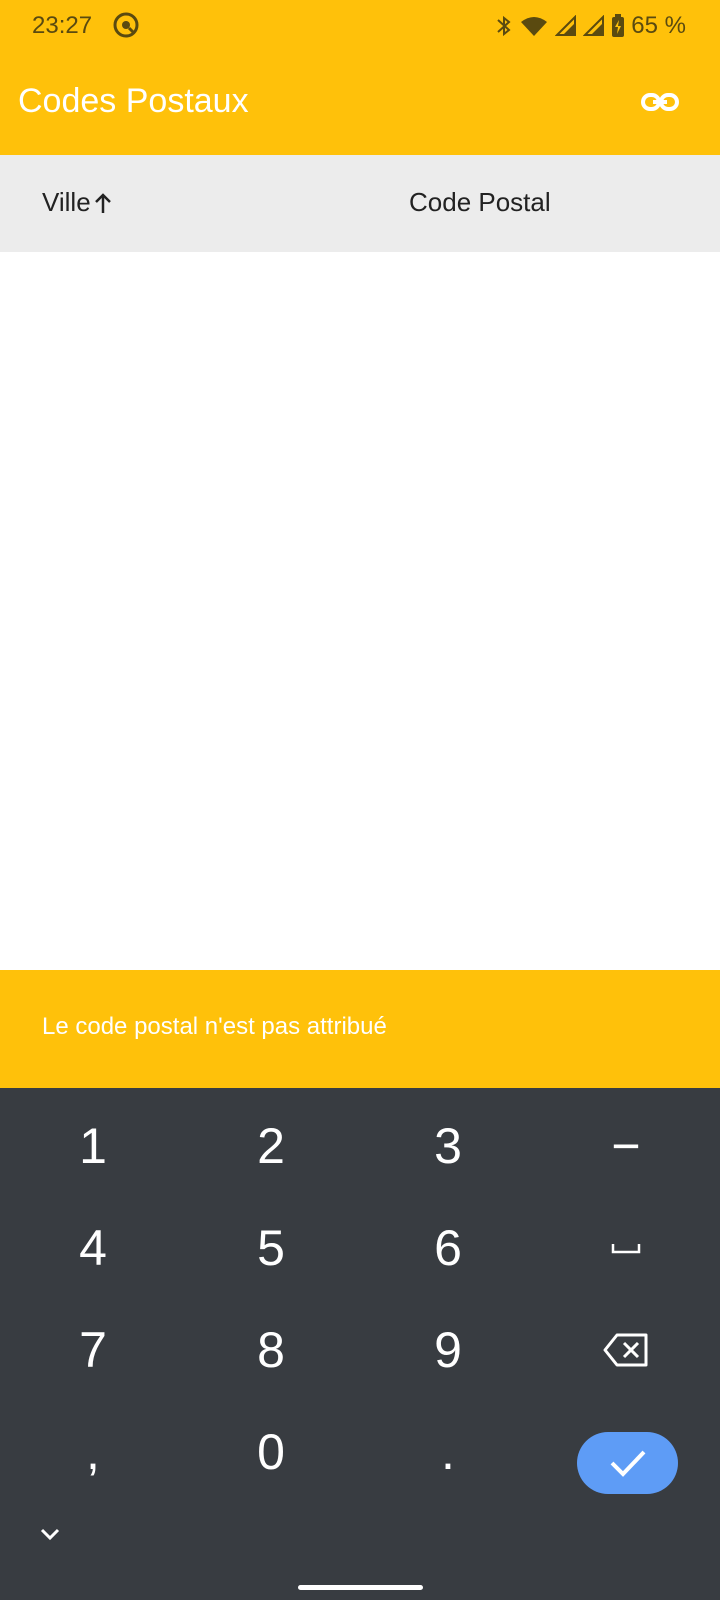  I want to click on keyboard-collapse-button, so click(50, 1534).